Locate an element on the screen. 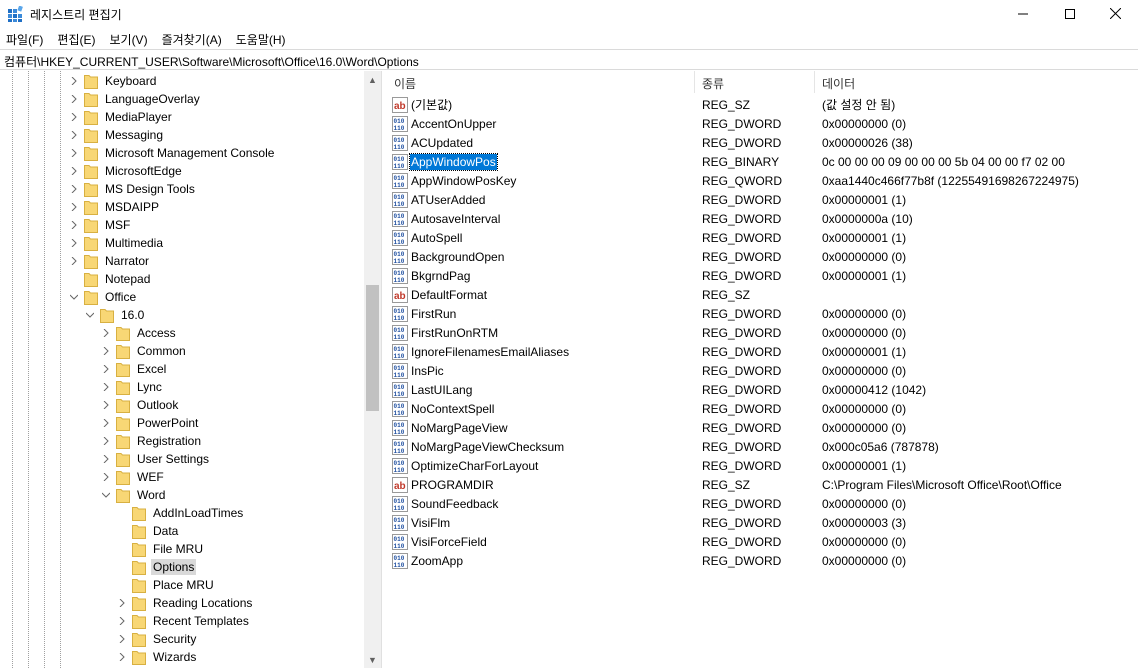 This screenshot has height=668, width=1138. value-row: 010 110 ACUpdated REG_DWORD 0x00000026 (38) is located at coordinates (762, 142).